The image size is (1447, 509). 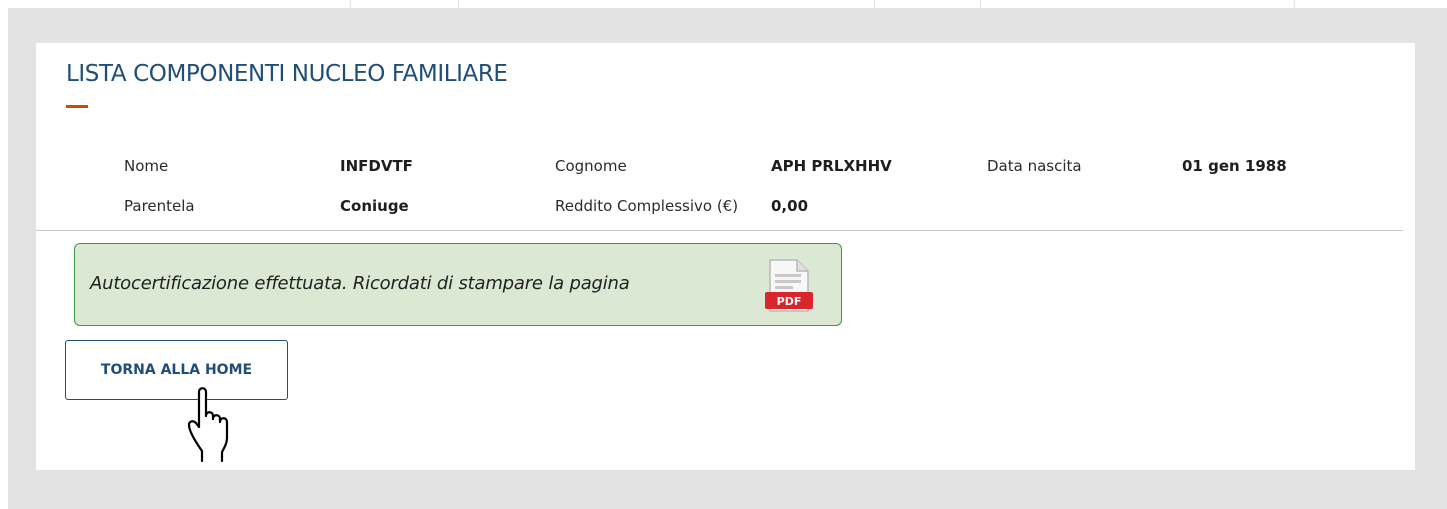 I want to click on reddito-value: 0,00, so click(x=790, y=206).